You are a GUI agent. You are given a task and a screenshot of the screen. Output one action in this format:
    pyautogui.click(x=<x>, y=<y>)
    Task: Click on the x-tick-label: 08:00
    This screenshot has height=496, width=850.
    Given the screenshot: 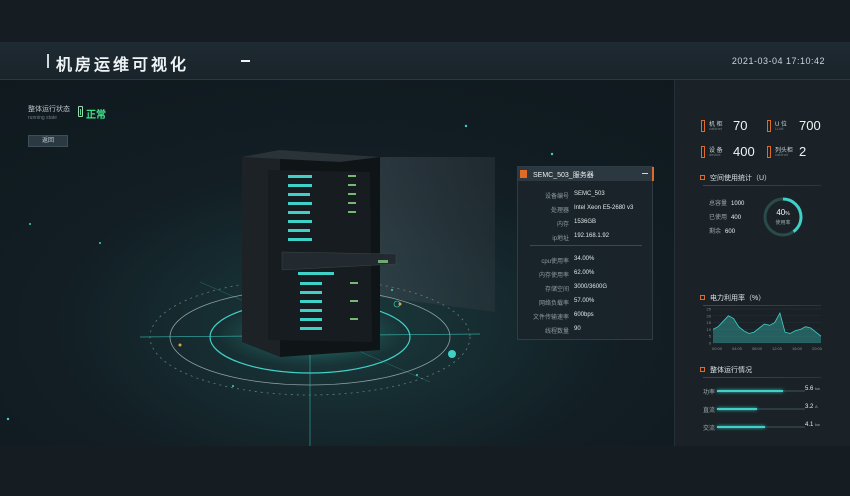 What is the action you would take?
    pyautogui.click(x=757, y=348)
    